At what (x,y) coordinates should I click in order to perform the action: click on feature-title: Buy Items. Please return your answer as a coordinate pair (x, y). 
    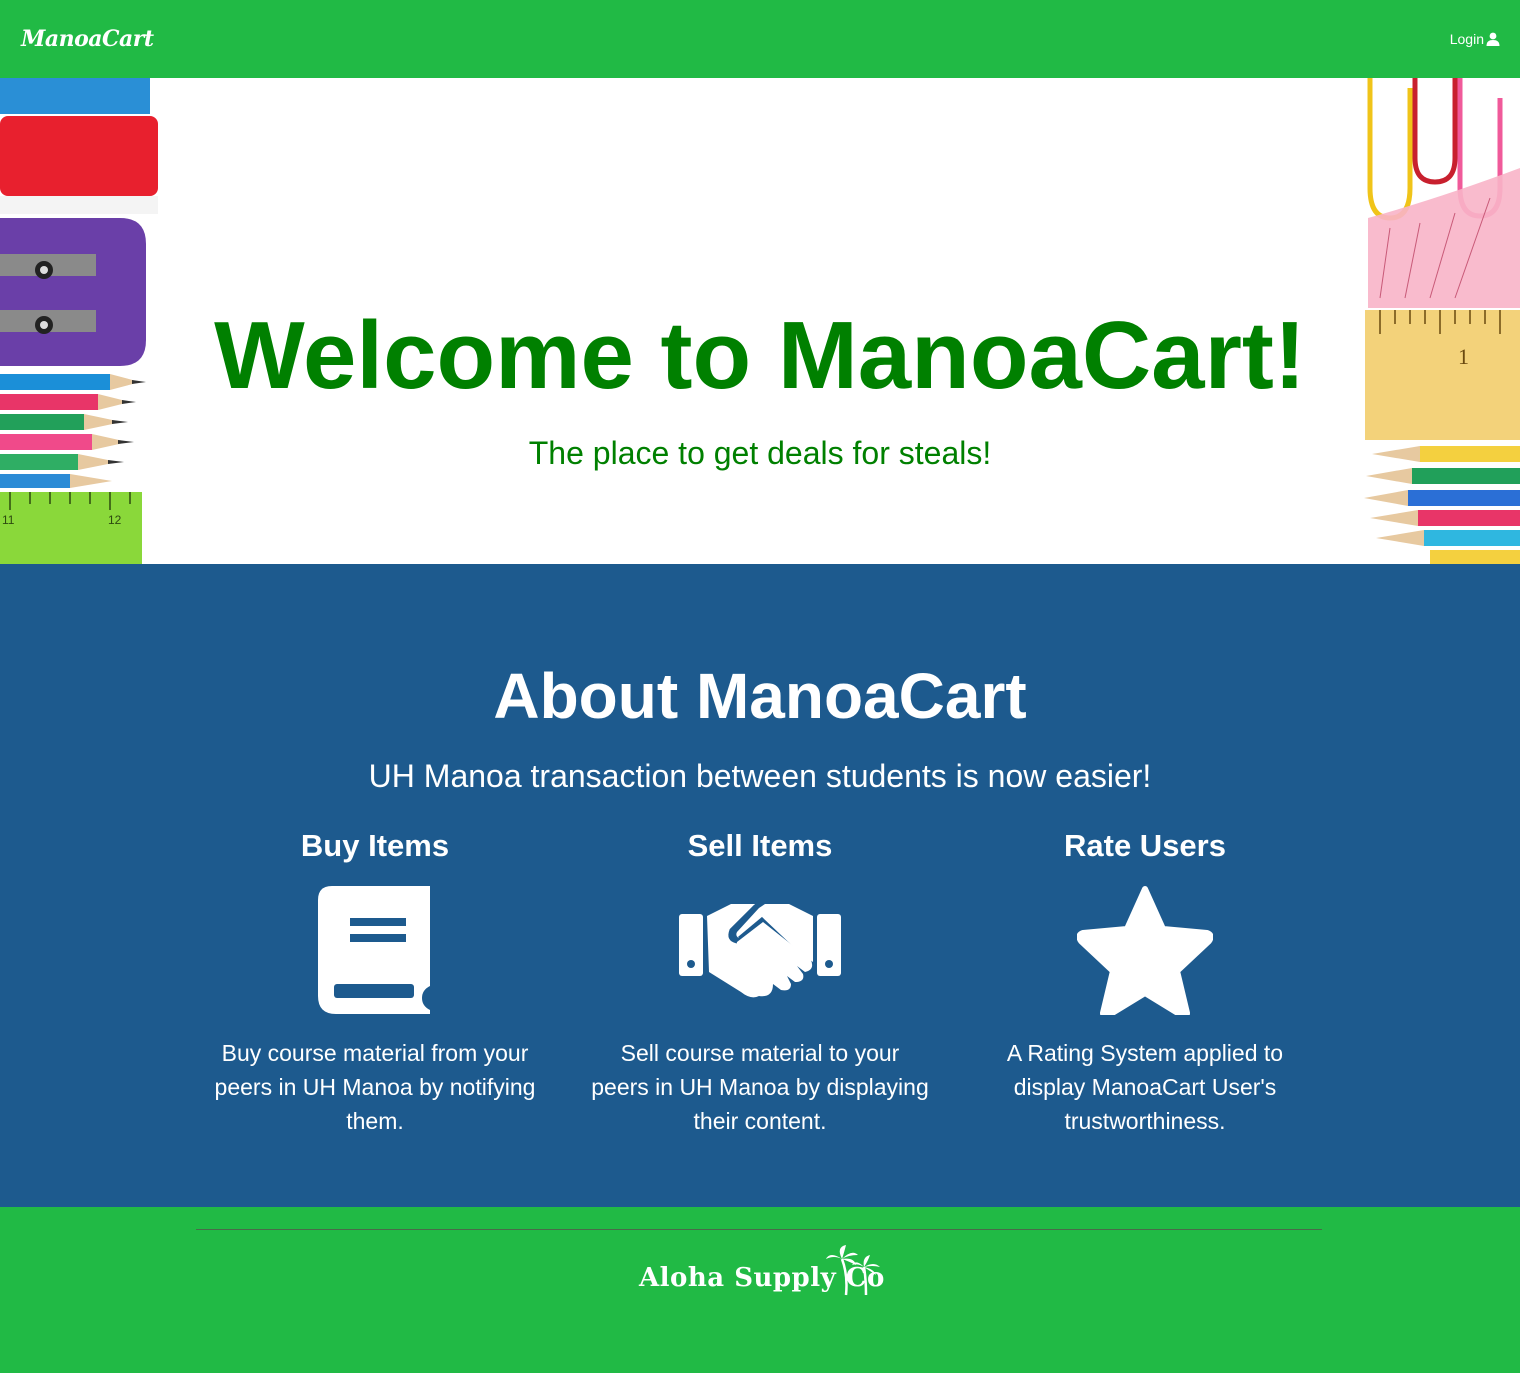
    Looking at the image, I should click on (375, 845).